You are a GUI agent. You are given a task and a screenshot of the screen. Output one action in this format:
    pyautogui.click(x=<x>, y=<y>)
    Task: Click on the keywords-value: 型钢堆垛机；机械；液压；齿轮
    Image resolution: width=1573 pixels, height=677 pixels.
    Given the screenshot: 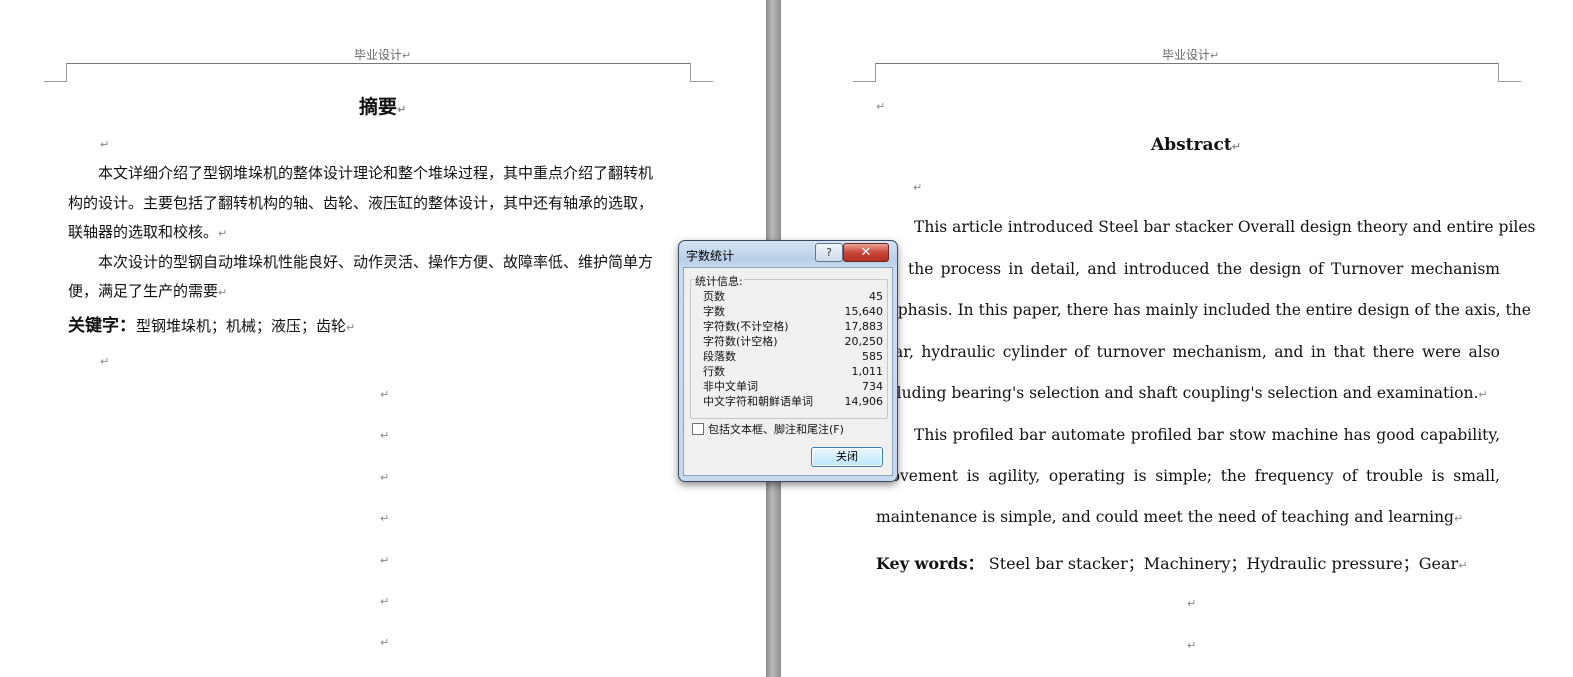 What is the action you would take?
    pyautogui.click(x=241, y=326)
    